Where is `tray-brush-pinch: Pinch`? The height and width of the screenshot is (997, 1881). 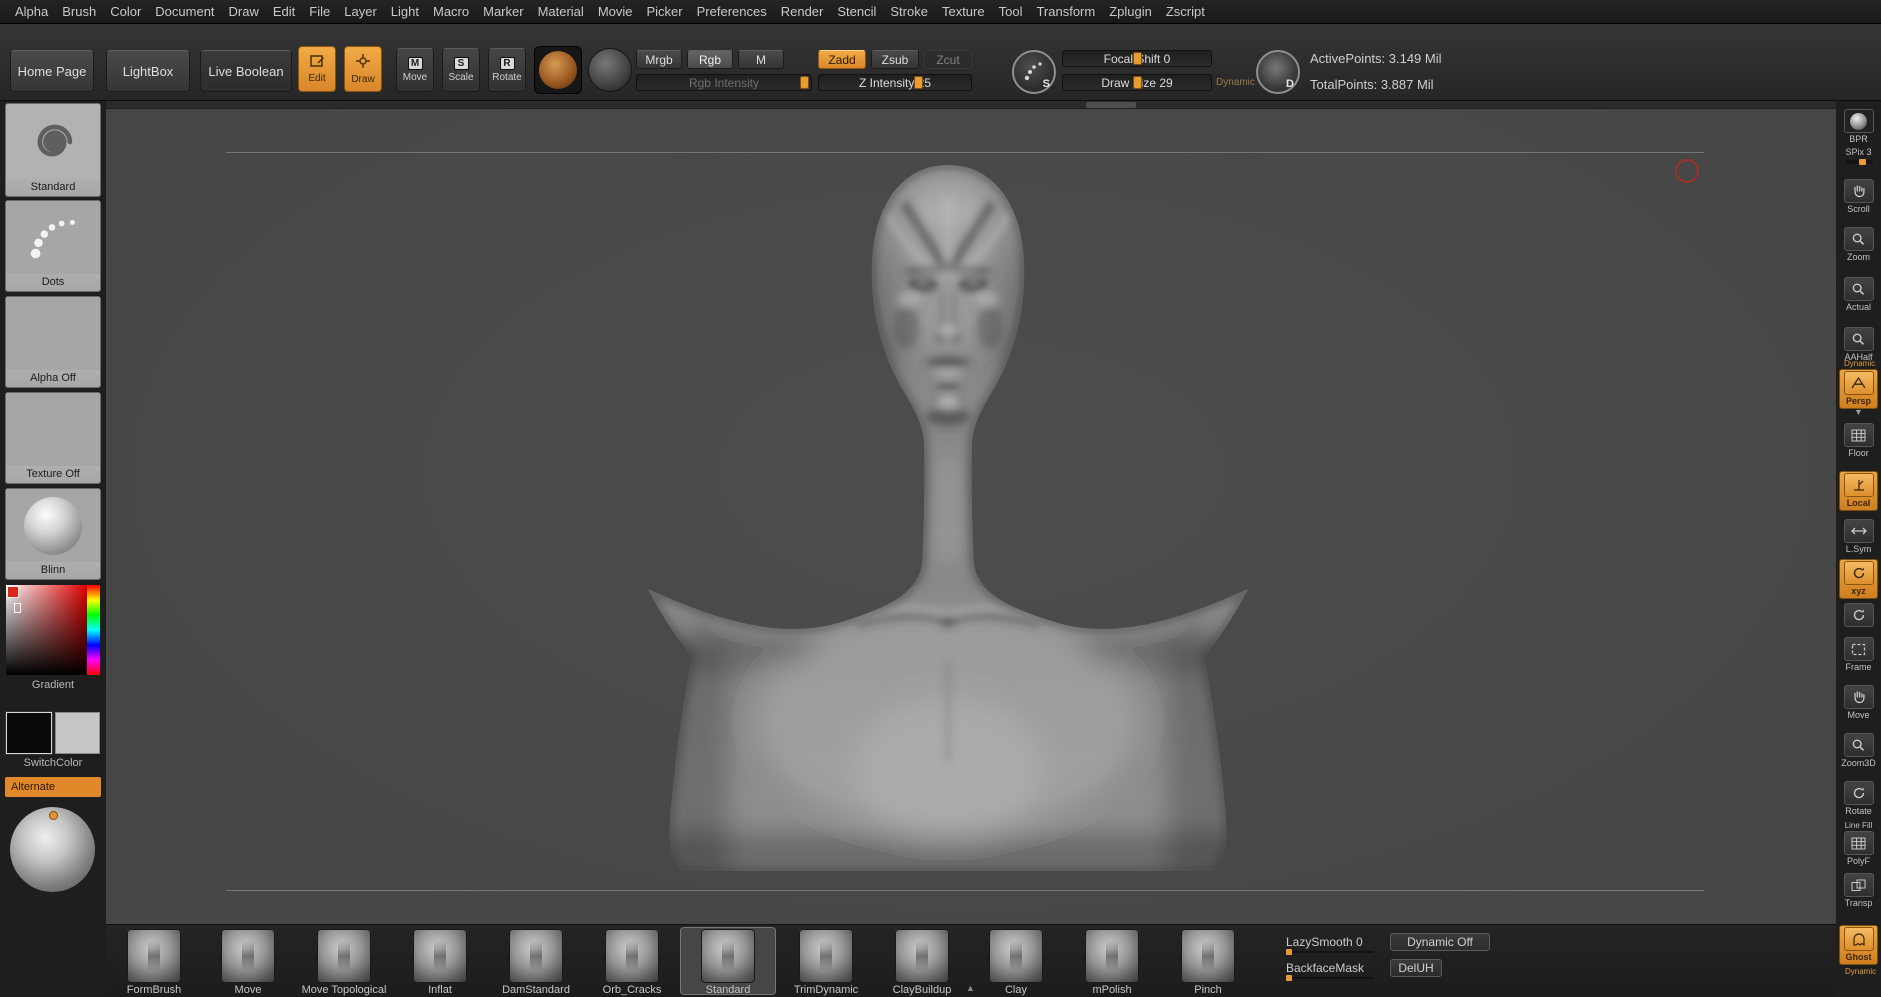
tray-brush-pinch: Pinch is located at coordinates (1208, 962).